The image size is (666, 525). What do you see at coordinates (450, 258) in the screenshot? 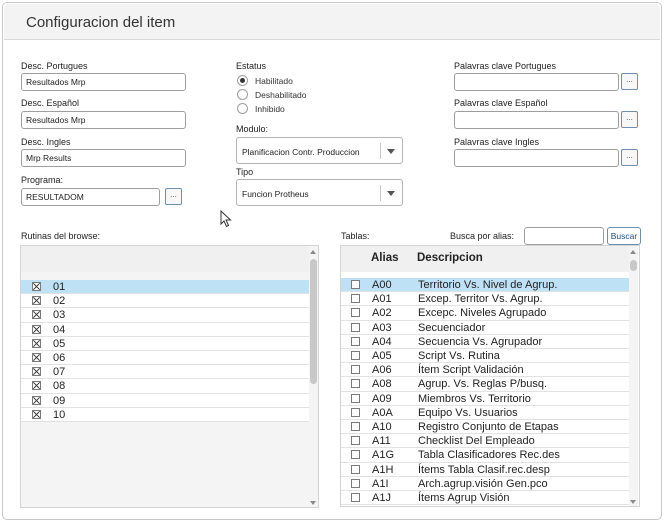
I see `column-header-descripcion: Descripcion` at bounding box center [450, 258].